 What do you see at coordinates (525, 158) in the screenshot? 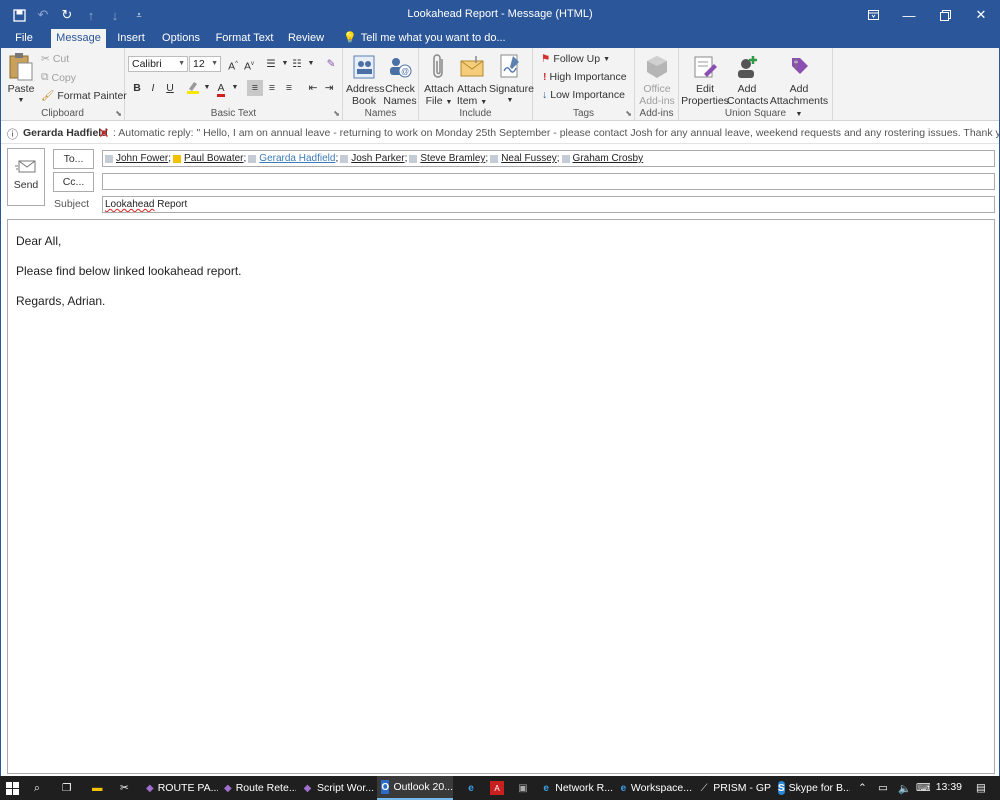
I see `recipient-chip: Neal Fussey;` at bounding box center [525, 158].